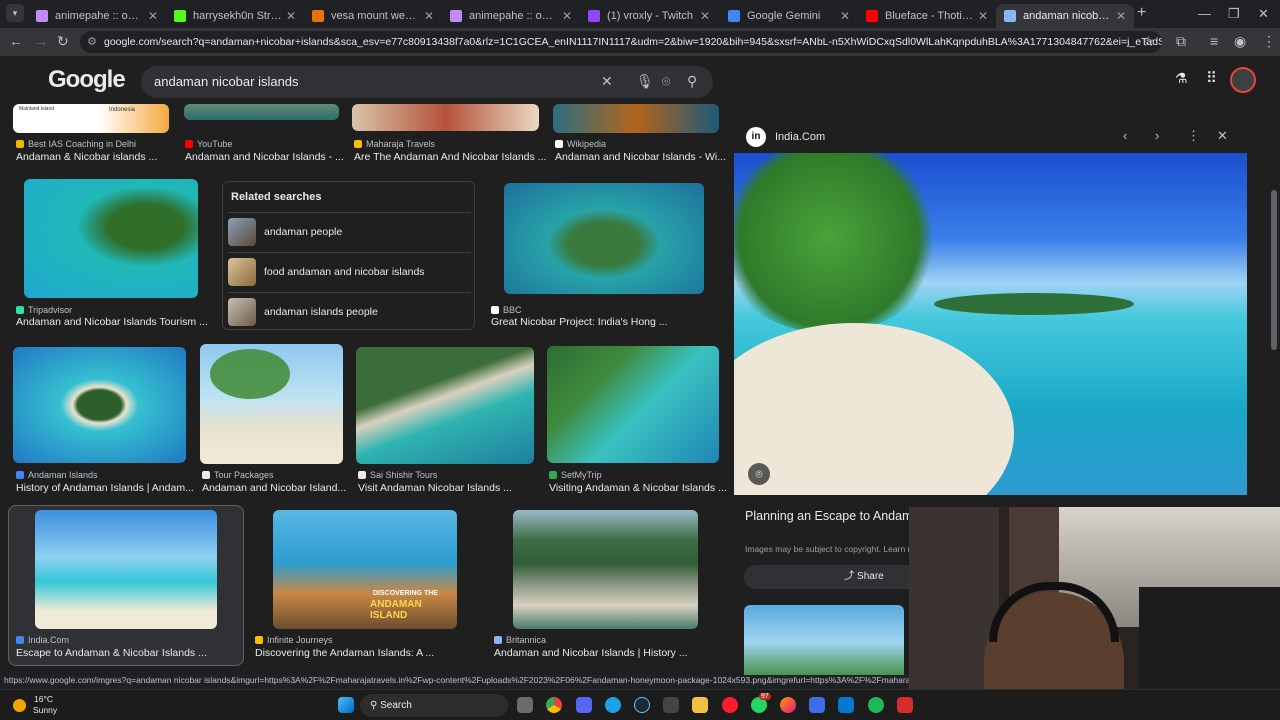  I want to click on extensions-icon: ⧉, so click(1181, 41).